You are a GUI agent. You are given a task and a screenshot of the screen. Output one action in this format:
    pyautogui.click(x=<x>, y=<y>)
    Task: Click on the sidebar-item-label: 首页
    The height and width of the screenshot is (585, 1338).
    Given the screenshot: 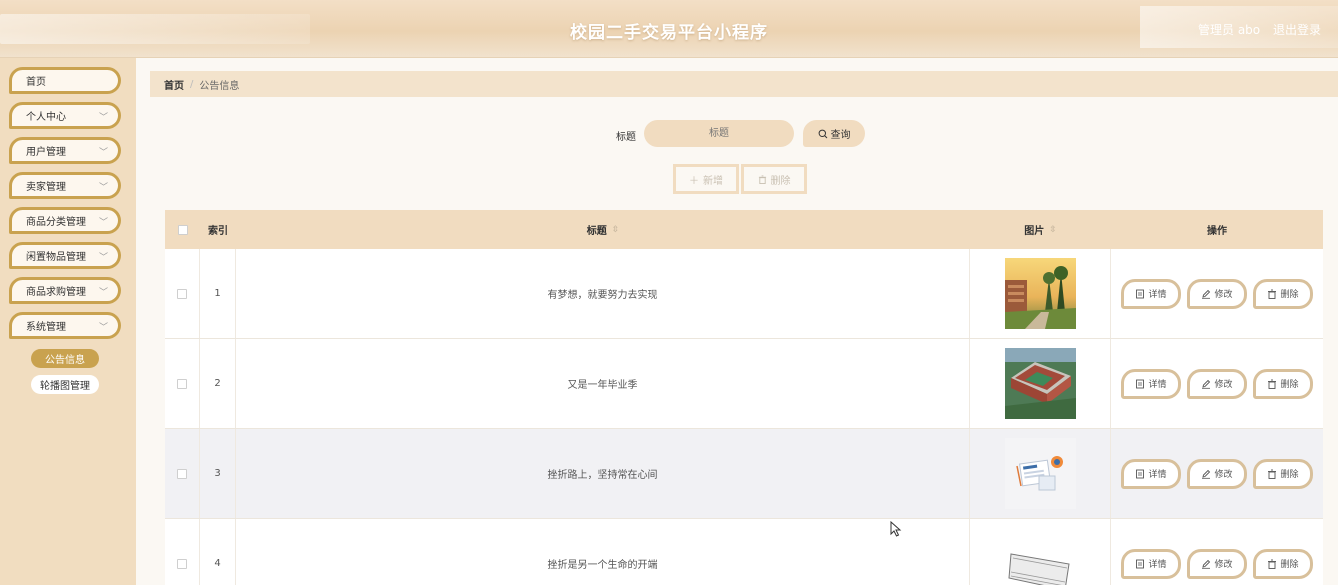 What is the action you would take?
    pyautogui.click(x=36, y=82)
    